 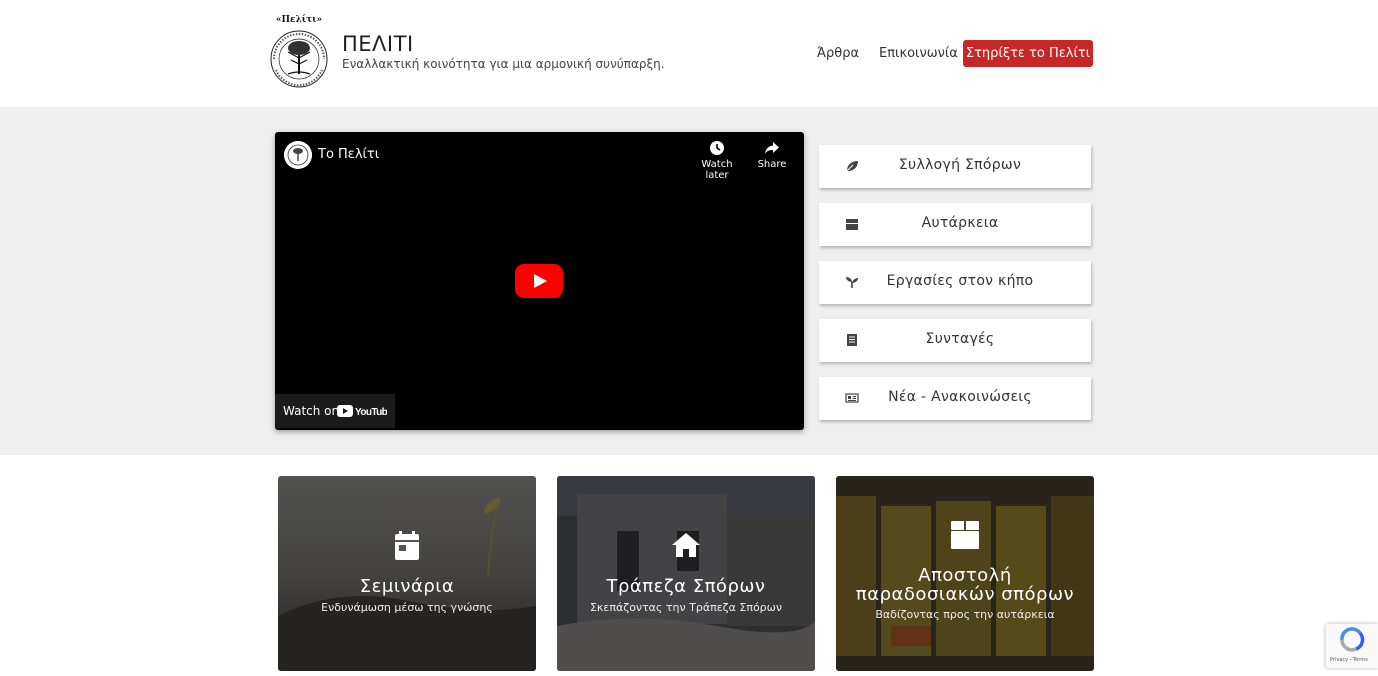 What do you see at coordinates (772, 155) in the screenshot?
I see `share-button: Share` at bounding box center [772, 155].